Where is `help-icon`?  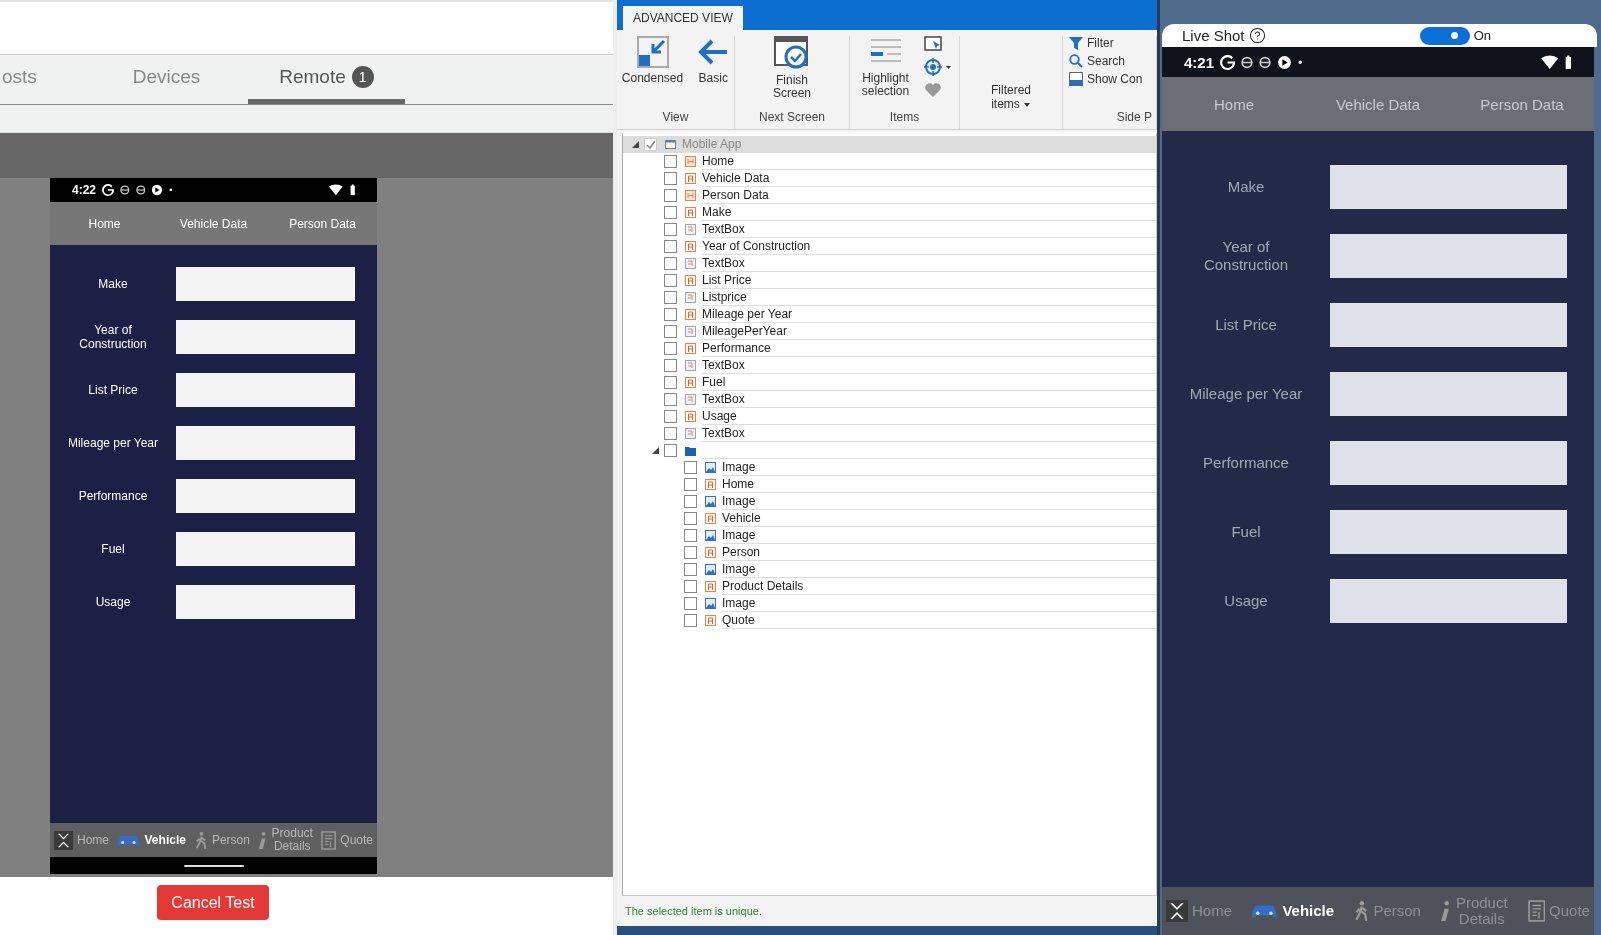
help-icon is located at coordinates (1257, 35).